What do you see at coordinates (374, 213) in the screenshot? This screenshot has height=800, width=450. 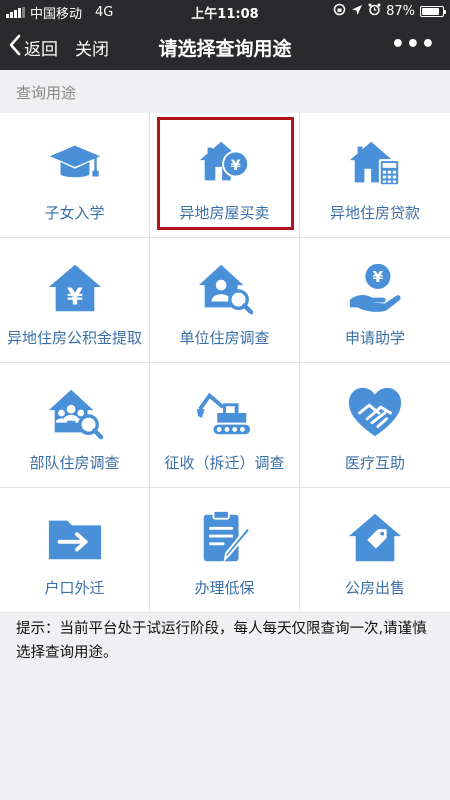 I see `purpose-item-label: 异地住房贷款` at bounding box center [374, 213].